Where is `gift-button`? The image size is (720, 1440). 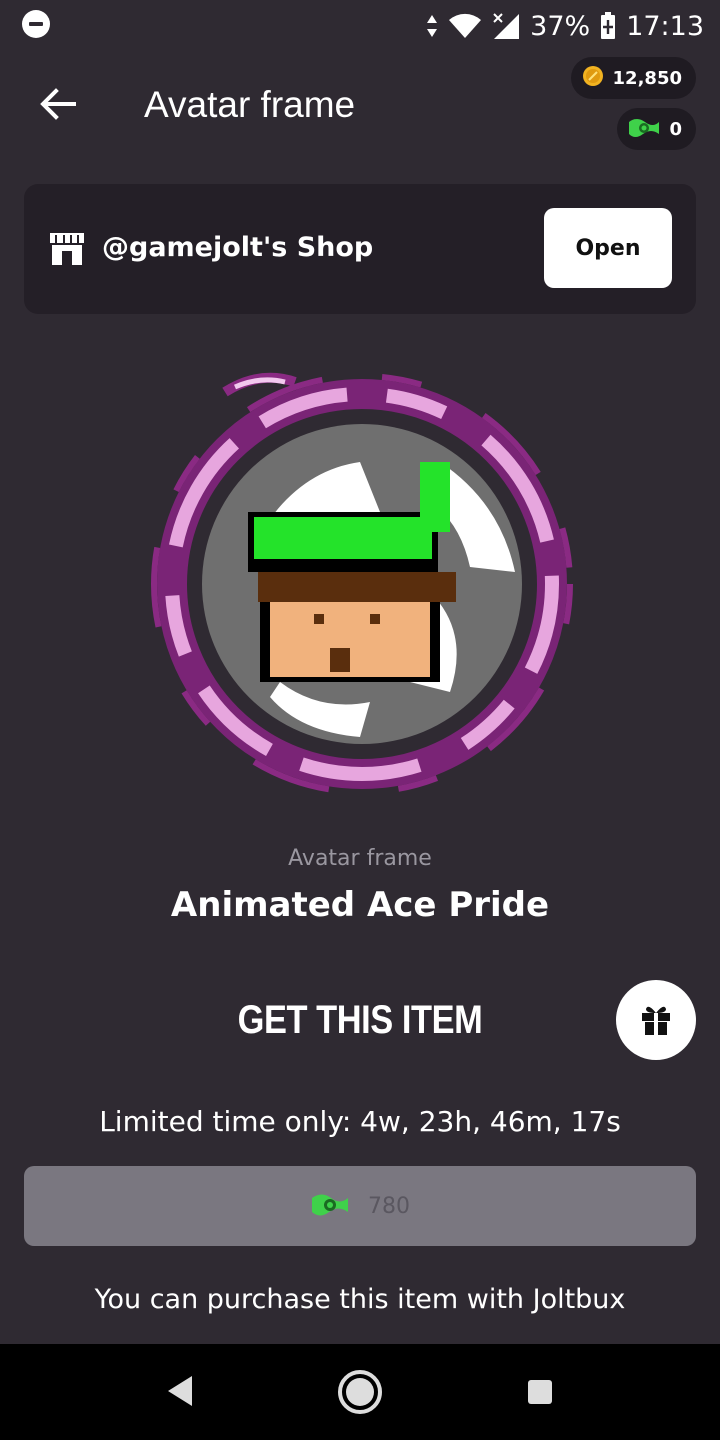
gift-button is located at coordinates (656, 1020).